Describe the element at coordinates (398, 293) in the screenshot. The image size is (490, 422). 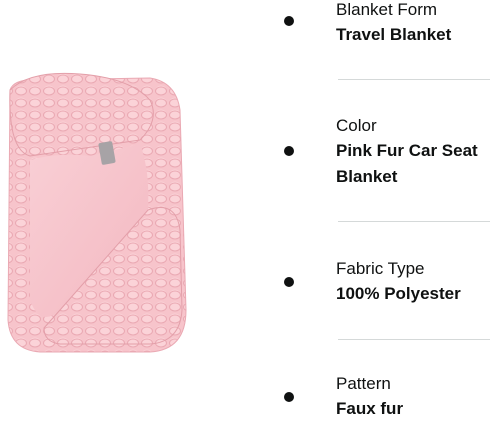
I see `attribute-value: 100% Polyester` at that location.